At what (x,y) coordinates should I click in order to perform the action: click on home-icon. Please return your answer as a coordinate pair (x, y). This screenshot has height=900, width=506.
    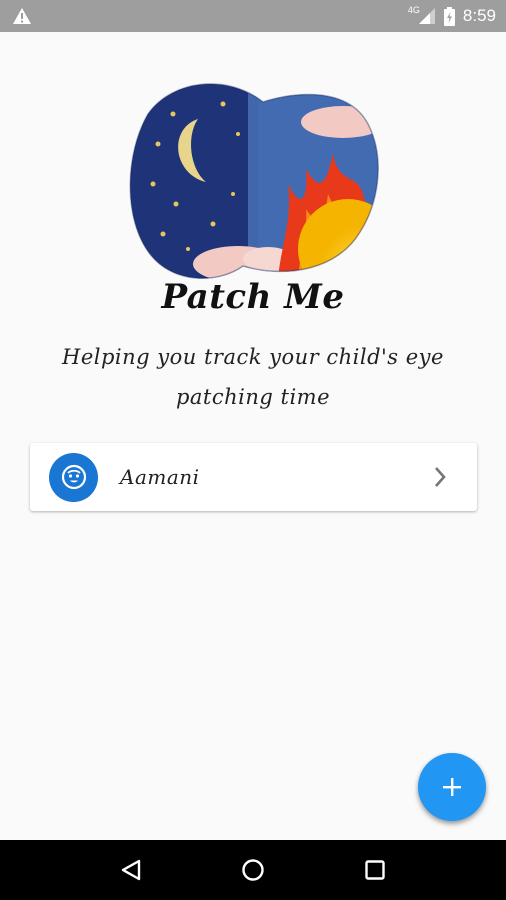
    Looking at the image, I should click on (253, 870).